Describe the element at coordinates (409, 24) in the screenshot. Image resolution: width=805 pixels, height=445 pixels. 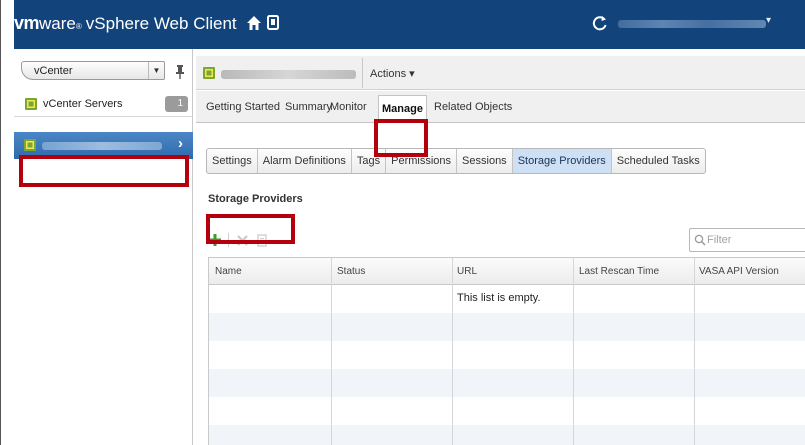
I see `app-header: vm ware ® vSphere Web Client ▾` at that location.